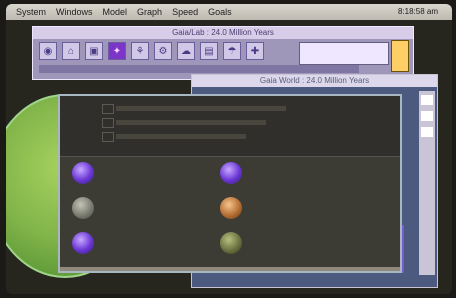  What do you see at coordinates (417, 11) in the screenshot?
I see `menu-clock: 8:18:58 am` at bounding box center [417, 11].